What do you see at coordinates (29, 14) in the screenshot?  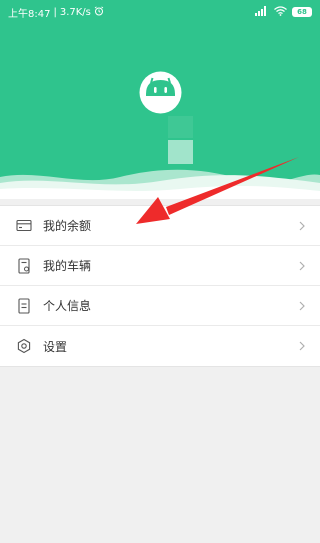 I see `status-time: 上午8:47` at bounding box center [29, 14].